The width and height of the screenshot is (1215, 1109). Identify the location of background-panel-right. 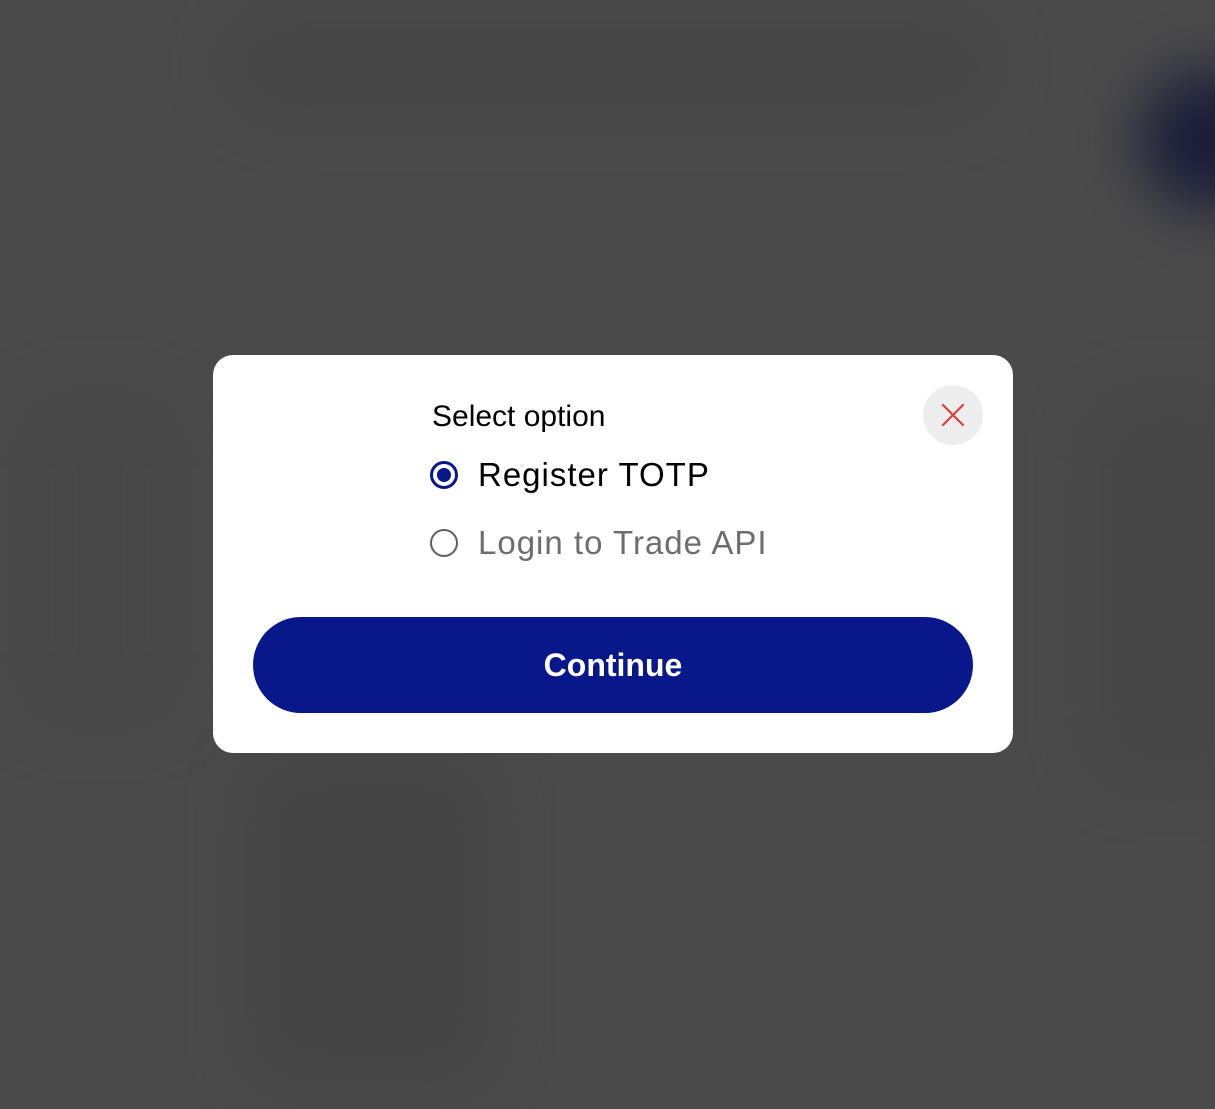
(1152, 590).